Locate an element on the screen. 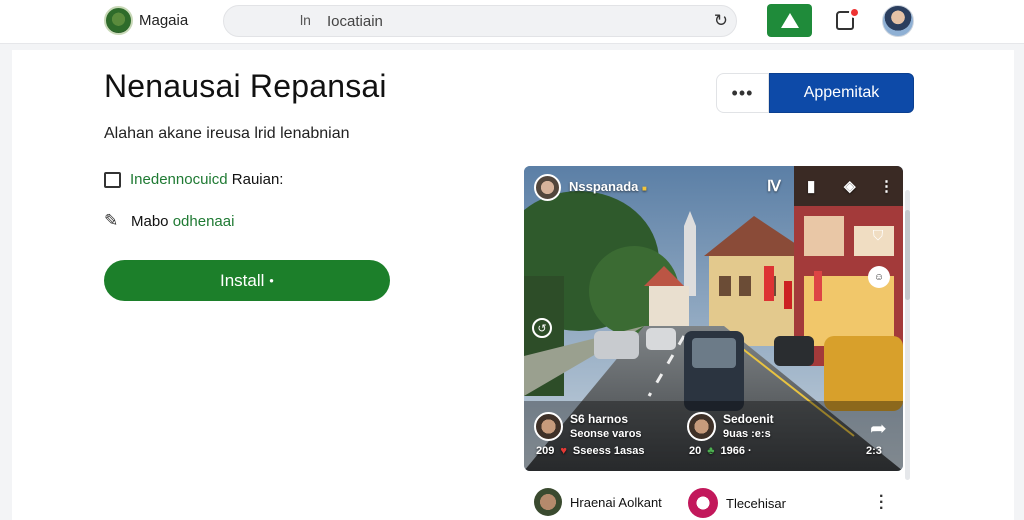 The image size is (1024, 520). stats-left: 209 ♥ Sseess 1asas is located at coordinates (590, 451).